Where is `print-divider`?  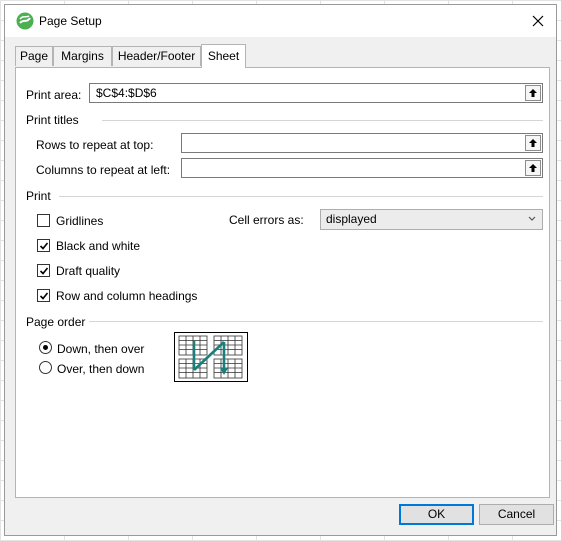 print-divider is located at coordinates (301, 196).